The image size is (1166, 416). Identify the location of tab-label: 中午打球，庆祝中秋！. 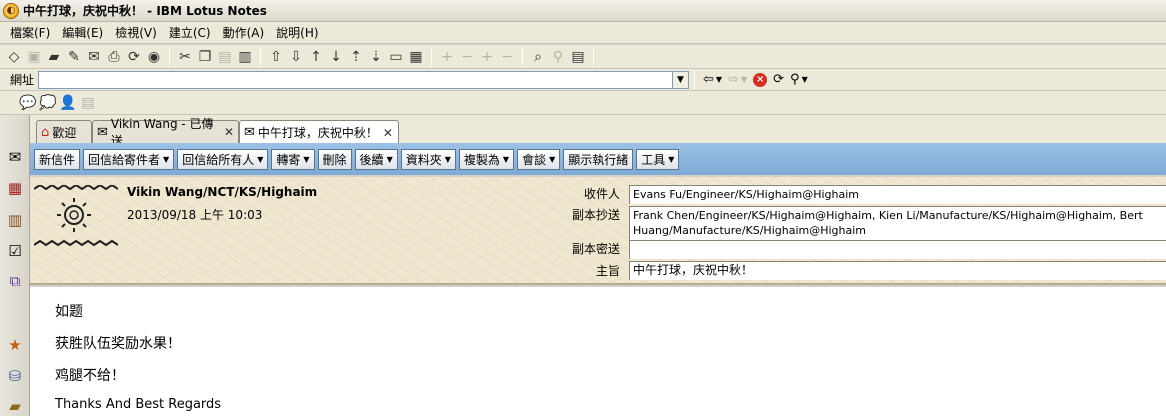
(317, 133).